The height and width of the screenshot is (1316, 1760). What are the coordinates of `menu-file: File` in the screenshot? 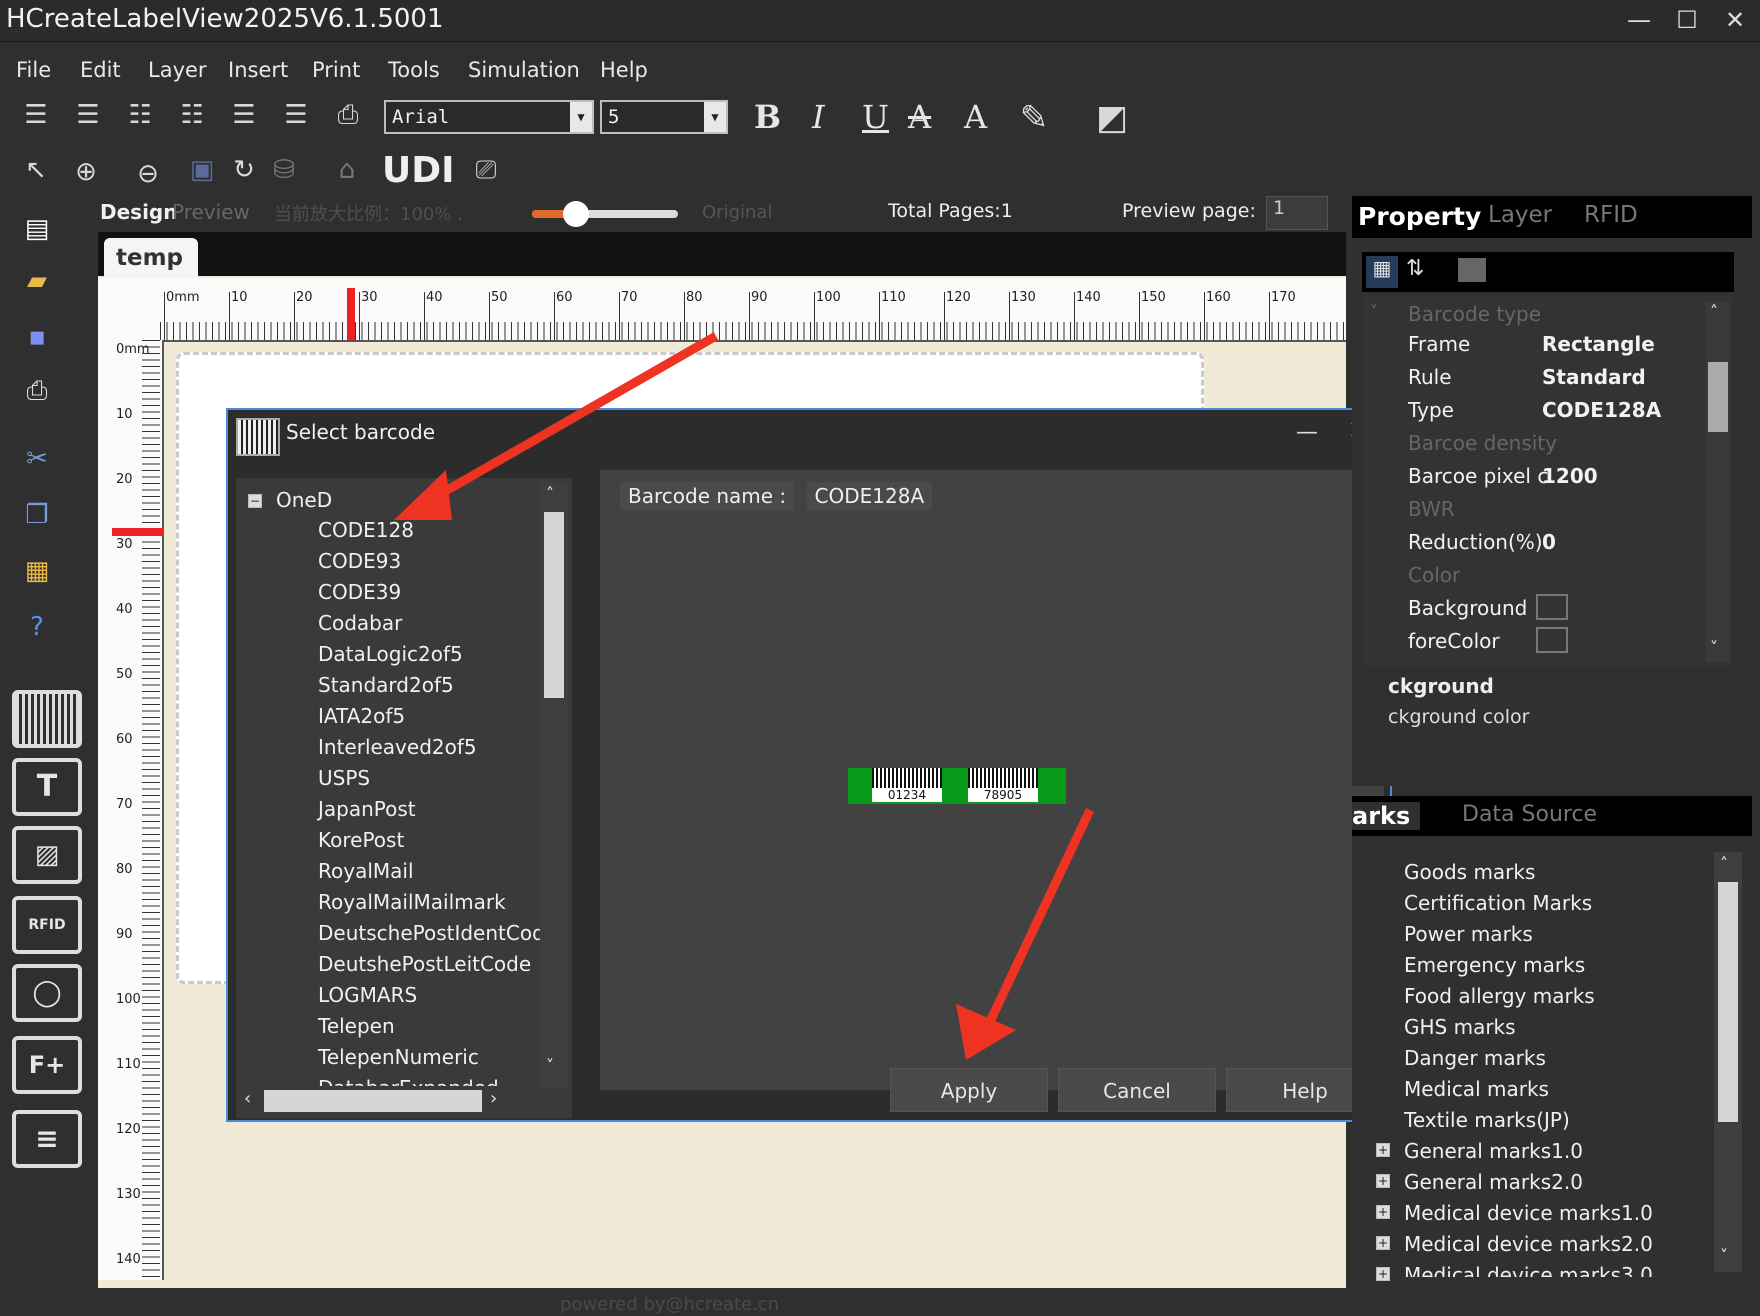 It's located at (33, 70).